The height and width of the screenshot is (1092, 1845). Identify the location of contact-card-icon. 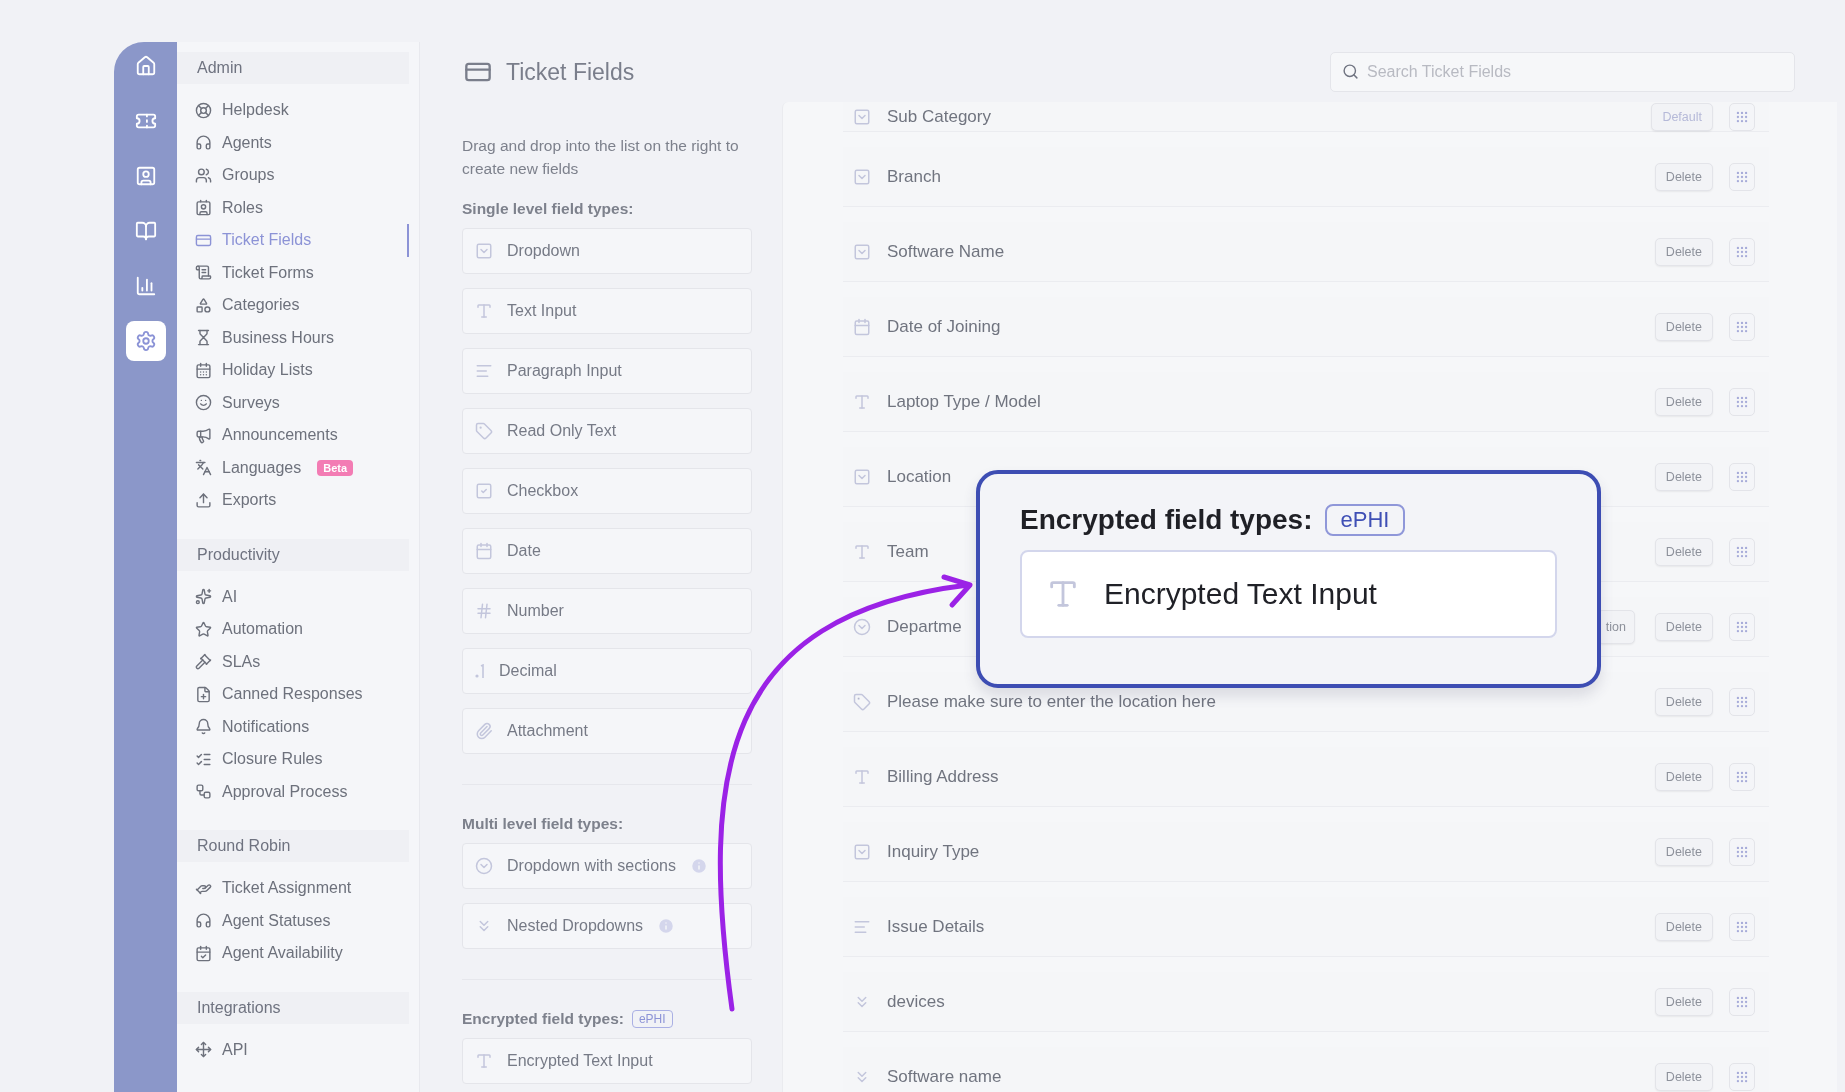
(145, 176).